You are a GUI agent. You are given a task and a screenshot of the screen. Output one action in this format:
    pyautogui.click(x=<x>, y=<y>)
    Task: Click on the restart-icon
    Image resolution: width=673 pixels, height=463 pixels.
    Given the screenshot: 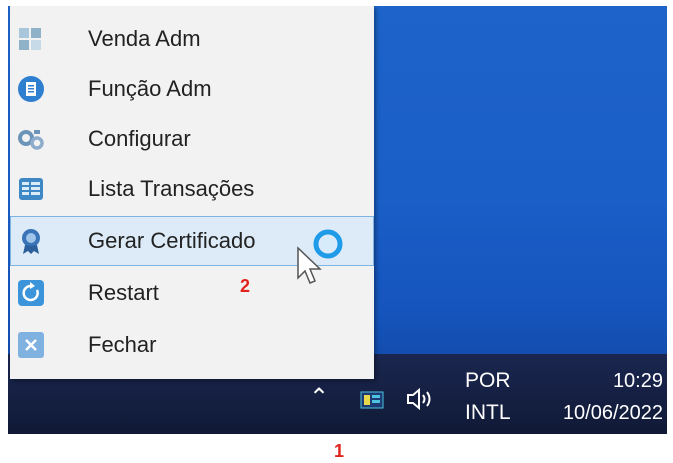 What is the action you would take?
    pyautogui.click(x=31, y=293)
    